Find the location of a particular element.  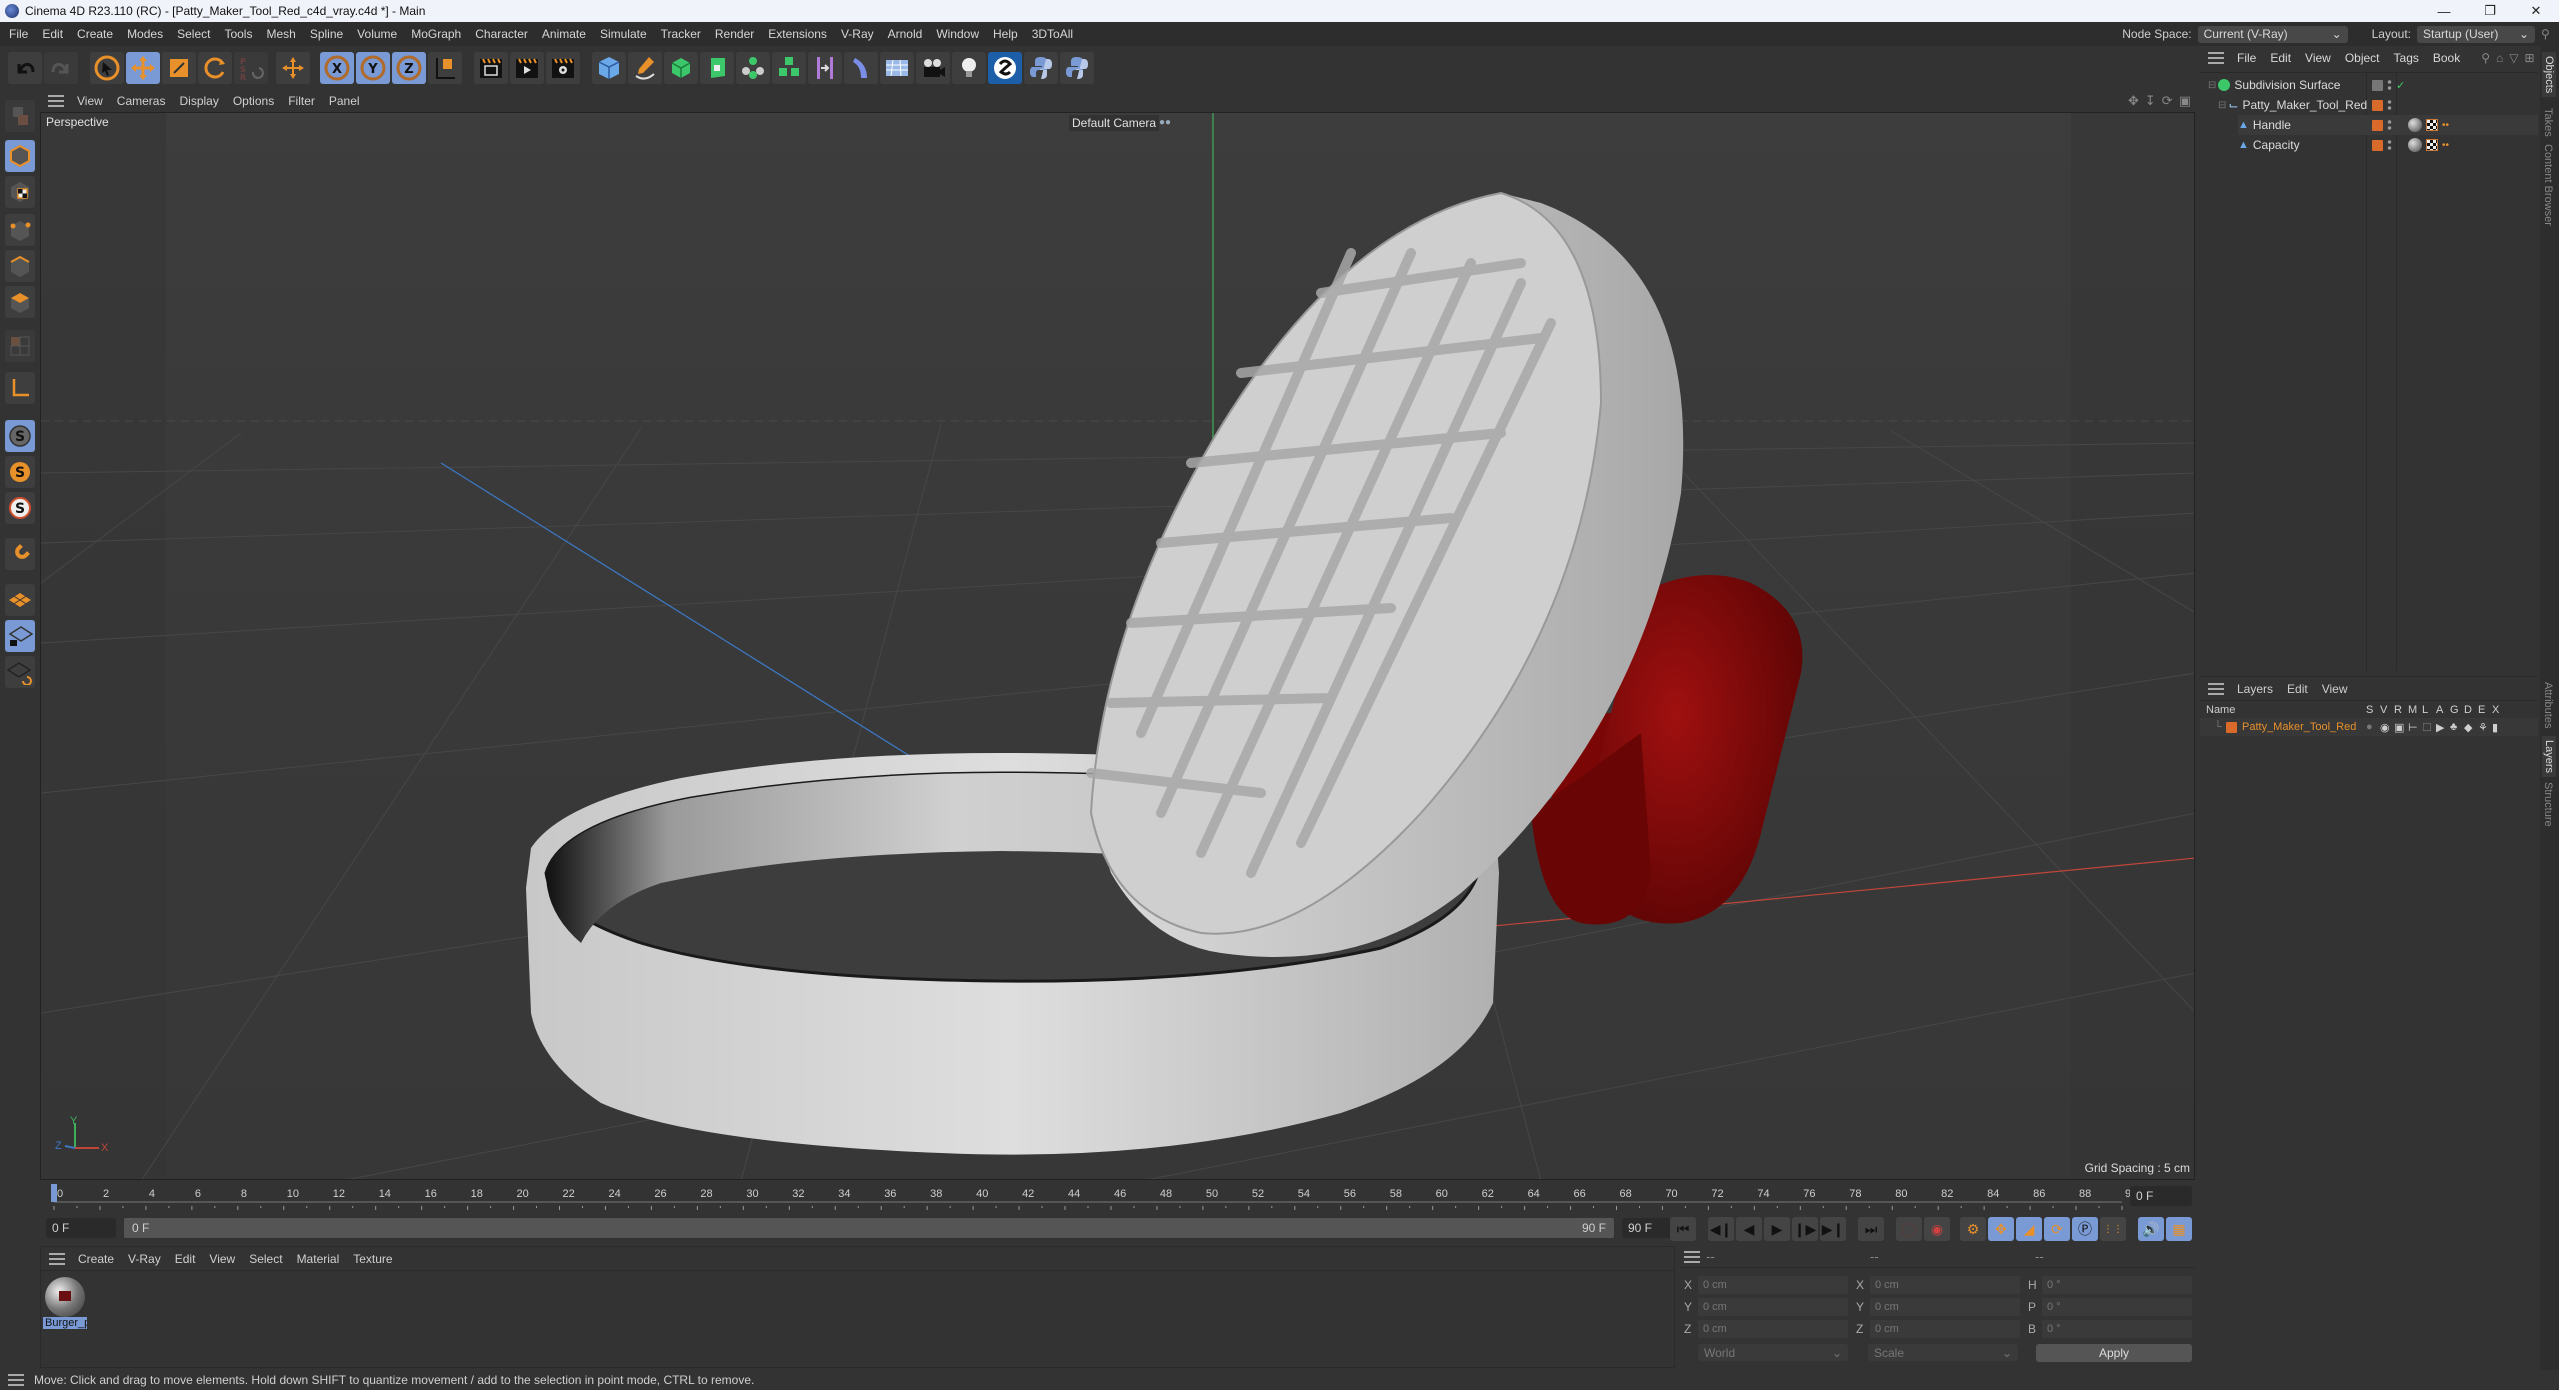

current-frame-field: 0 F is located at coordinates (2161, 1196).